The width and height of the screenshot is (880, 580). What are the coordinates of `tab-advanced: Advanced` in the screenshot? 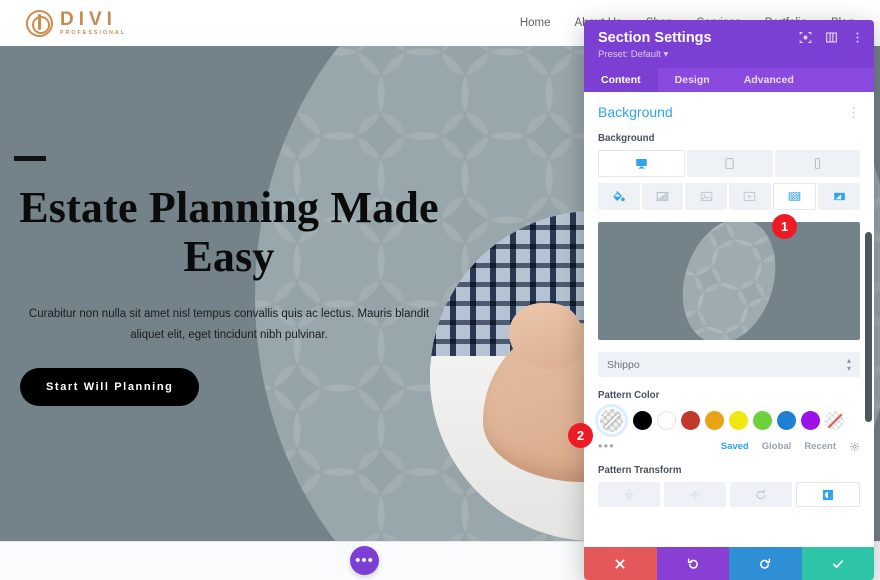 It's located at (769, 80).